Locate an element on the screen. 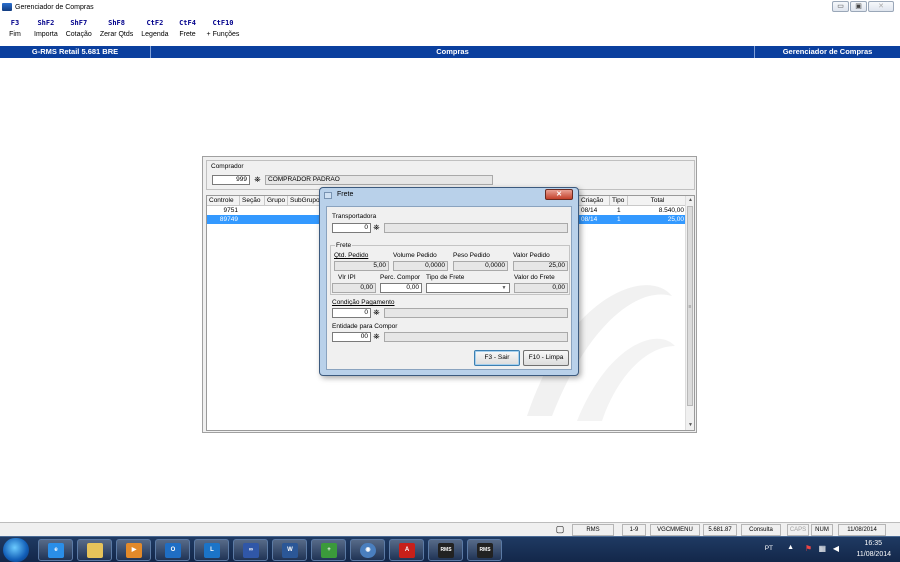 The width and height of the screenshot is (900, 562). taskbar-media: ▶ is located at coordinates (133, 550).